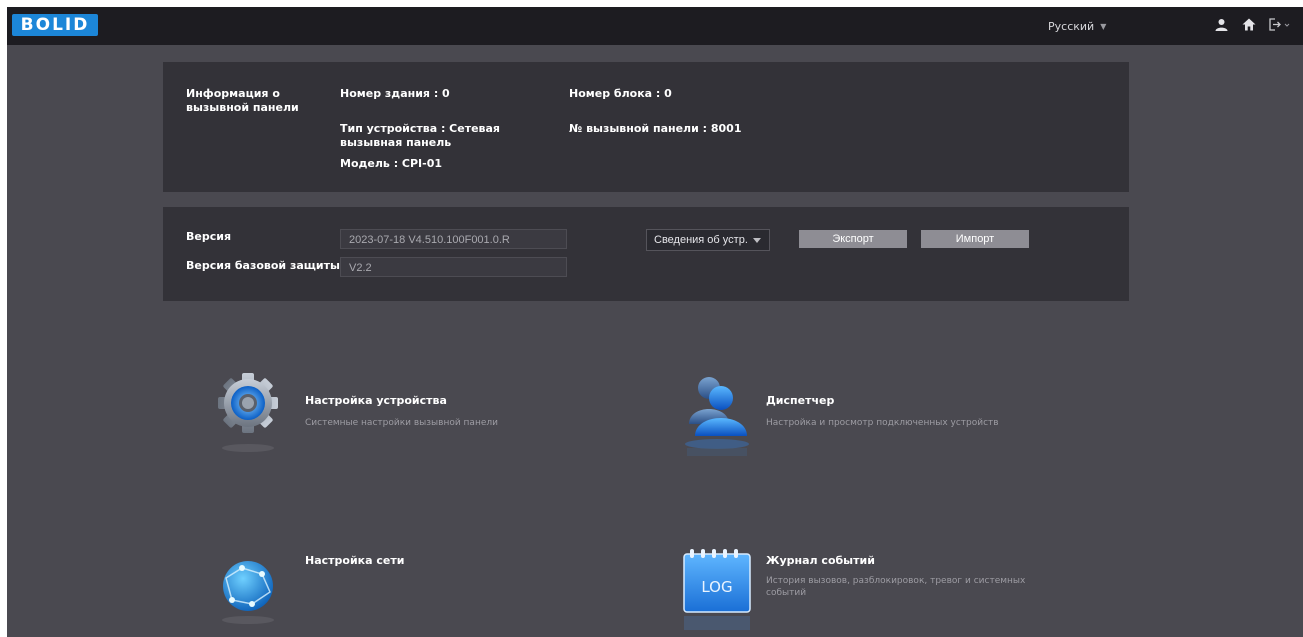 The width and height of the screenshot is (1303, 637). What do you see at coordinates (1249, 24) in the screenshot?
I see `home-icon` at bounding box center [1249, 24].